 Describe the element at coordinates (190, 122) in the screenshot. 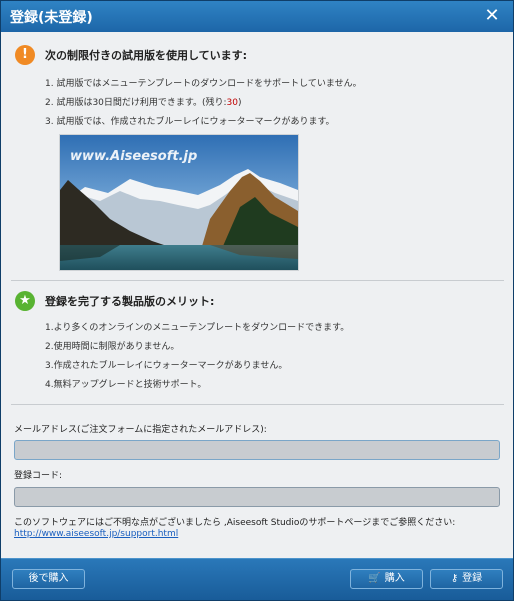

I see `list-item: 3. 試用版では、作成されたブルーレイにウォーターマークがあります。` at that location.